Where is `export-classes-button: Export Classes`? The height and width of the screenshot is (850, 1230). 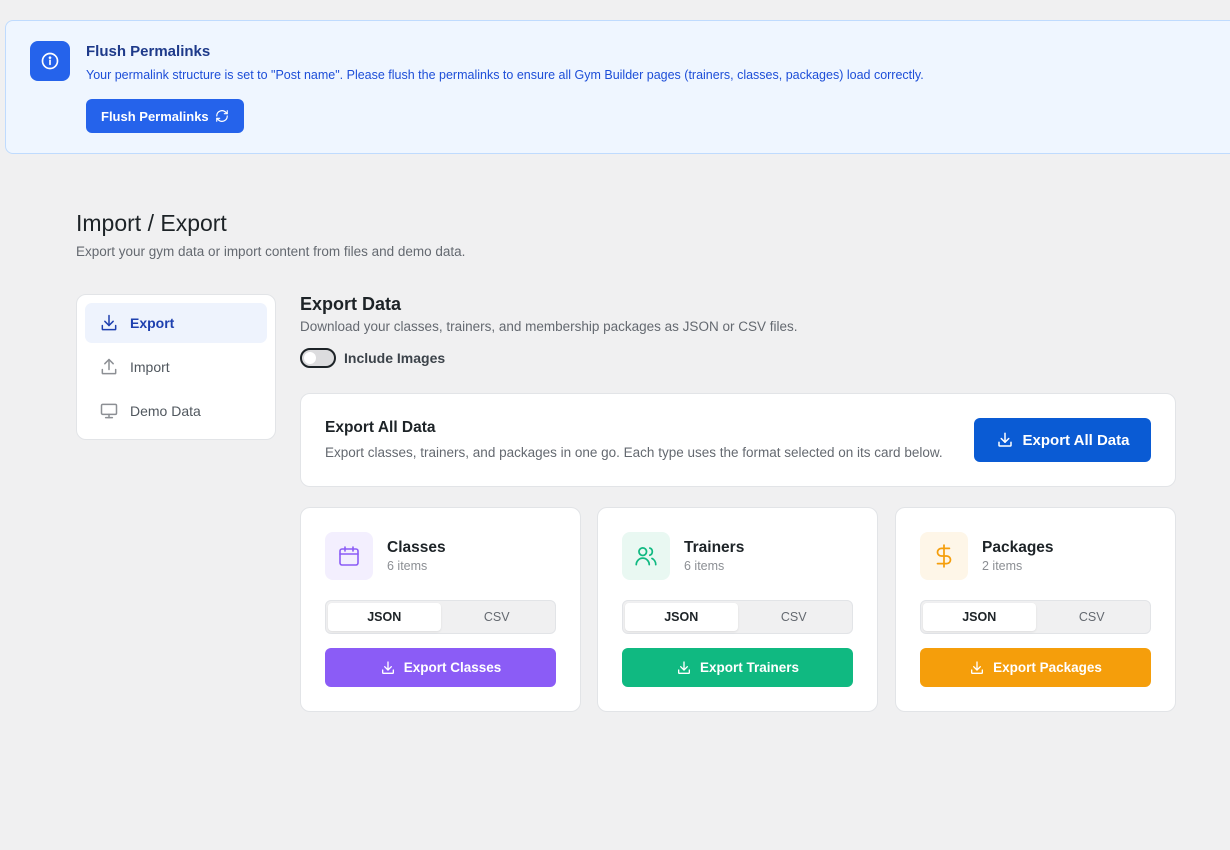
export-classes-button: Export Classes is located at coordinates (440, 667).